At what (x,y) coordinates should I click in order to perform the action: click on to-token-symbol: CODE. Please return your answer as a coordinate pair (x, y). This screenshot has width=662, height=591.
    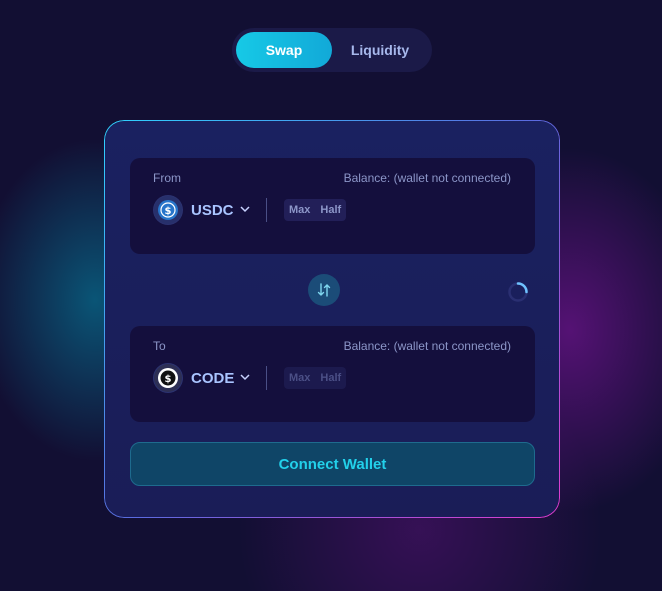
    Looking at the image, I should click on (213, 378).